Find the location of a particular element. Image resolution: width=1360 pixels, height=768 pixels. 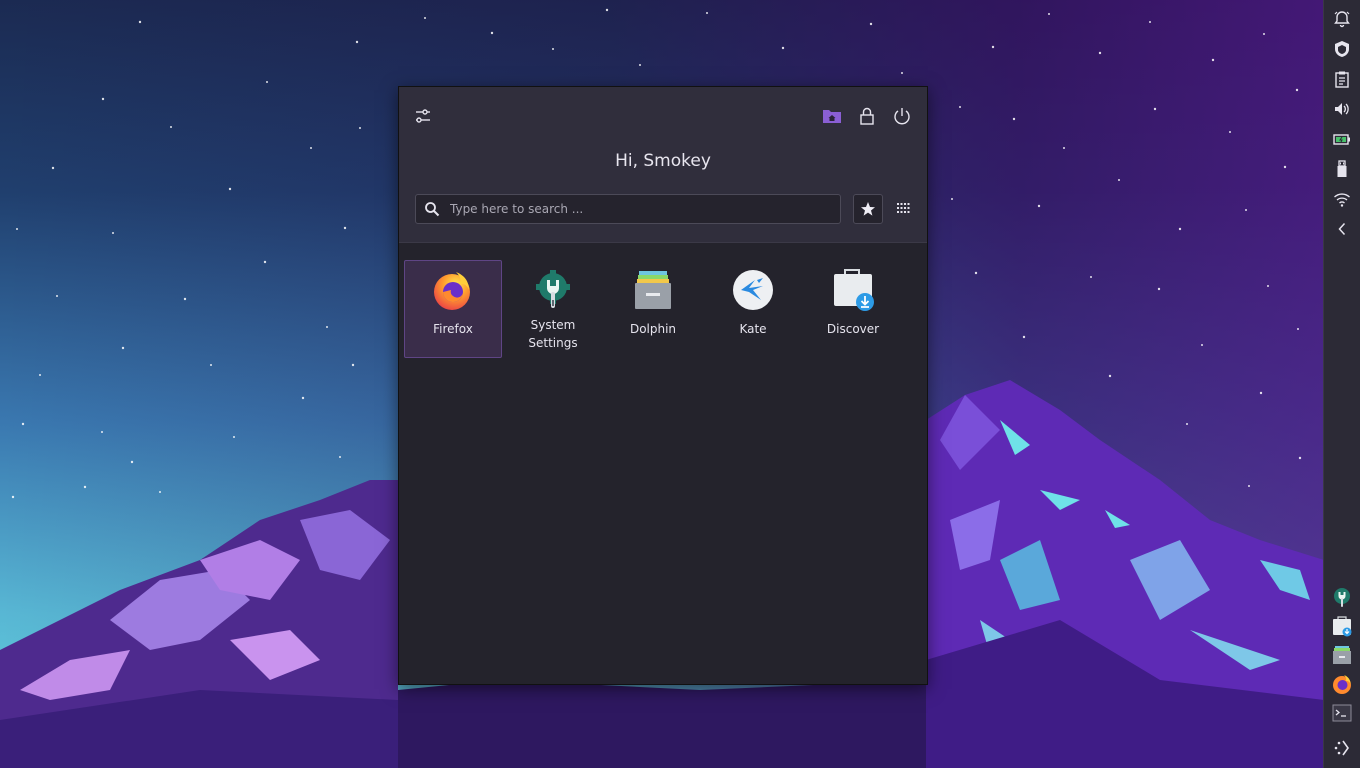

app-system-settings: System Settings is located at coordinates (553, 309).